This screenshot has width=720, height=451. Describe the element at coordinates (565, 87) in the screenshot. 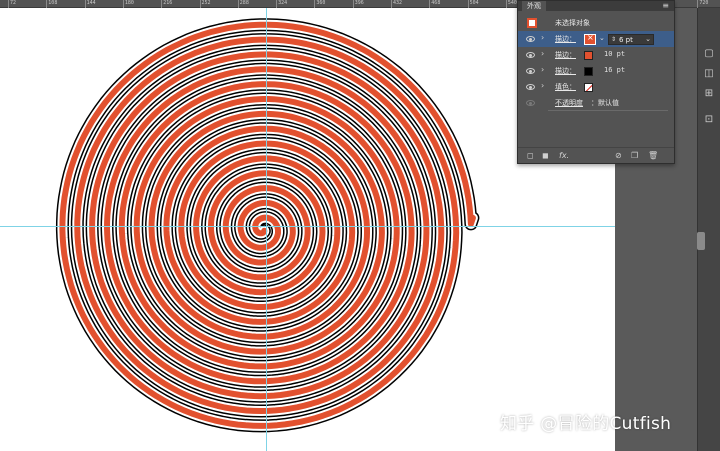

I see `fill-label: 填色：` at that location.